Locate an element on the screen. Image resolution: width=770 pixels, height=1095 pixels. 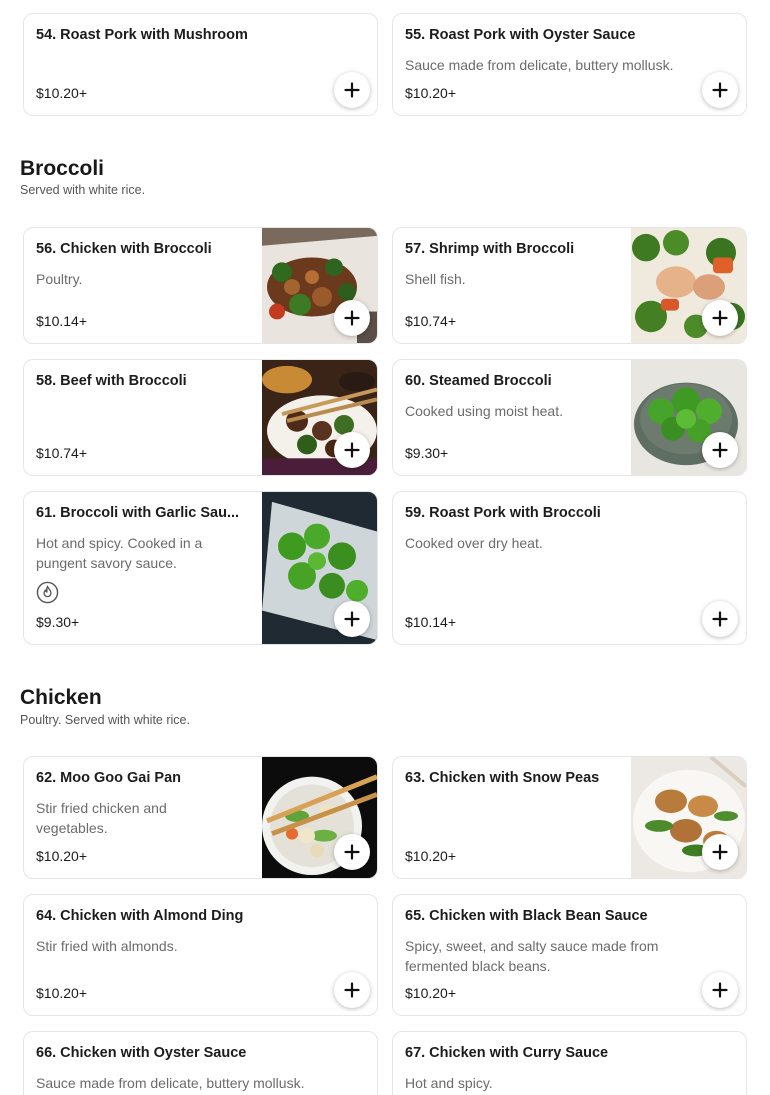
item-name: 57. Shrimp with Broccoli is located at coordinates (490, 249).